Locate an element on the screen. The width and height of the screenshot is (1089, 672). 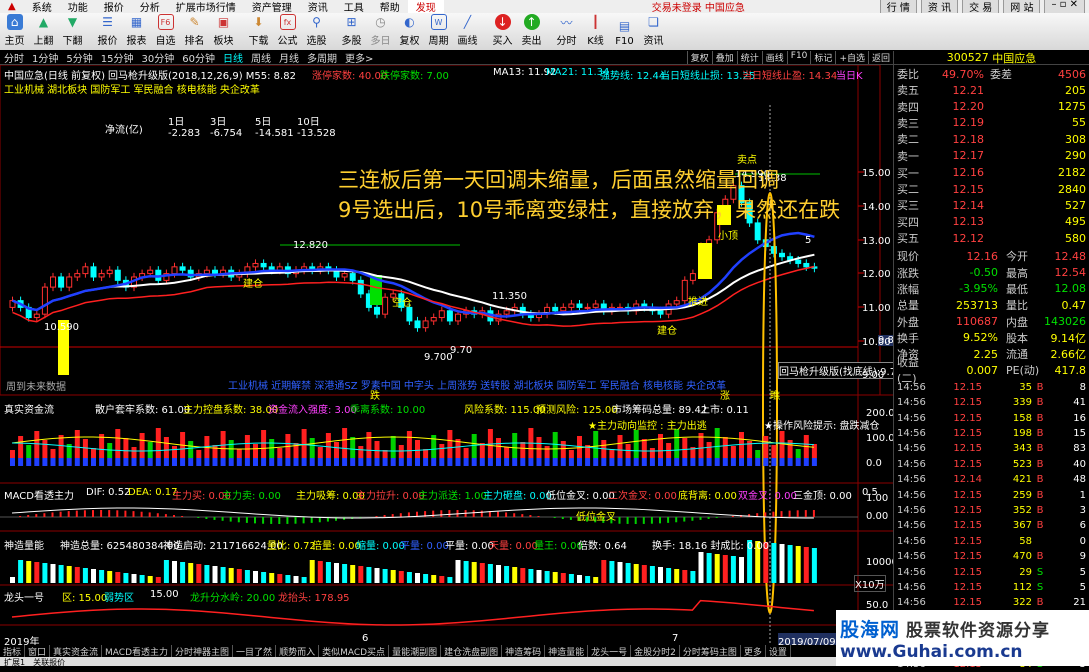
status-related: 关联报价 is located at coordinates (49, 662).